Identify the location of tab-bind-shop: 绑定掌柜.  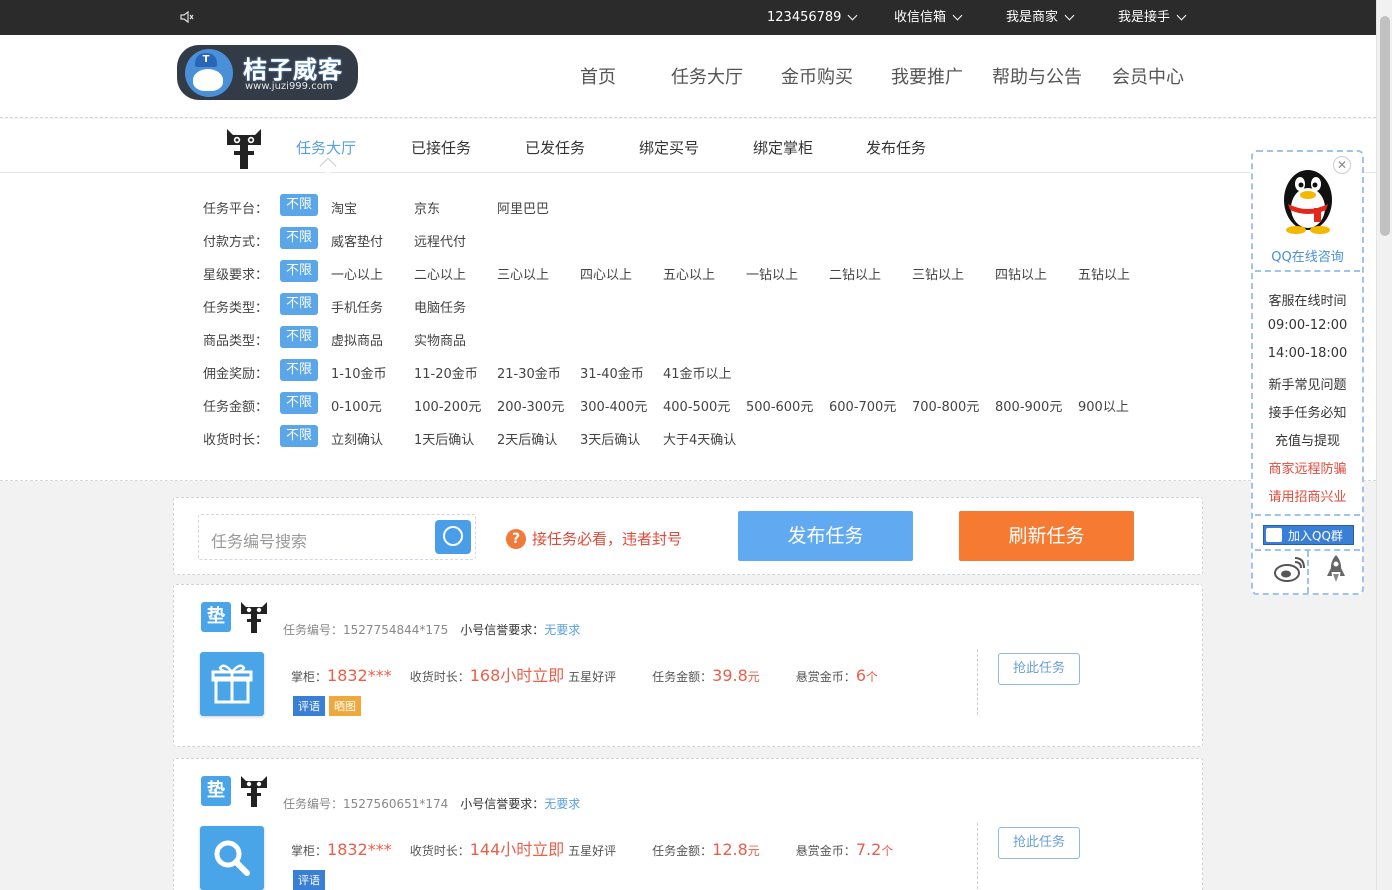
(783, 147).